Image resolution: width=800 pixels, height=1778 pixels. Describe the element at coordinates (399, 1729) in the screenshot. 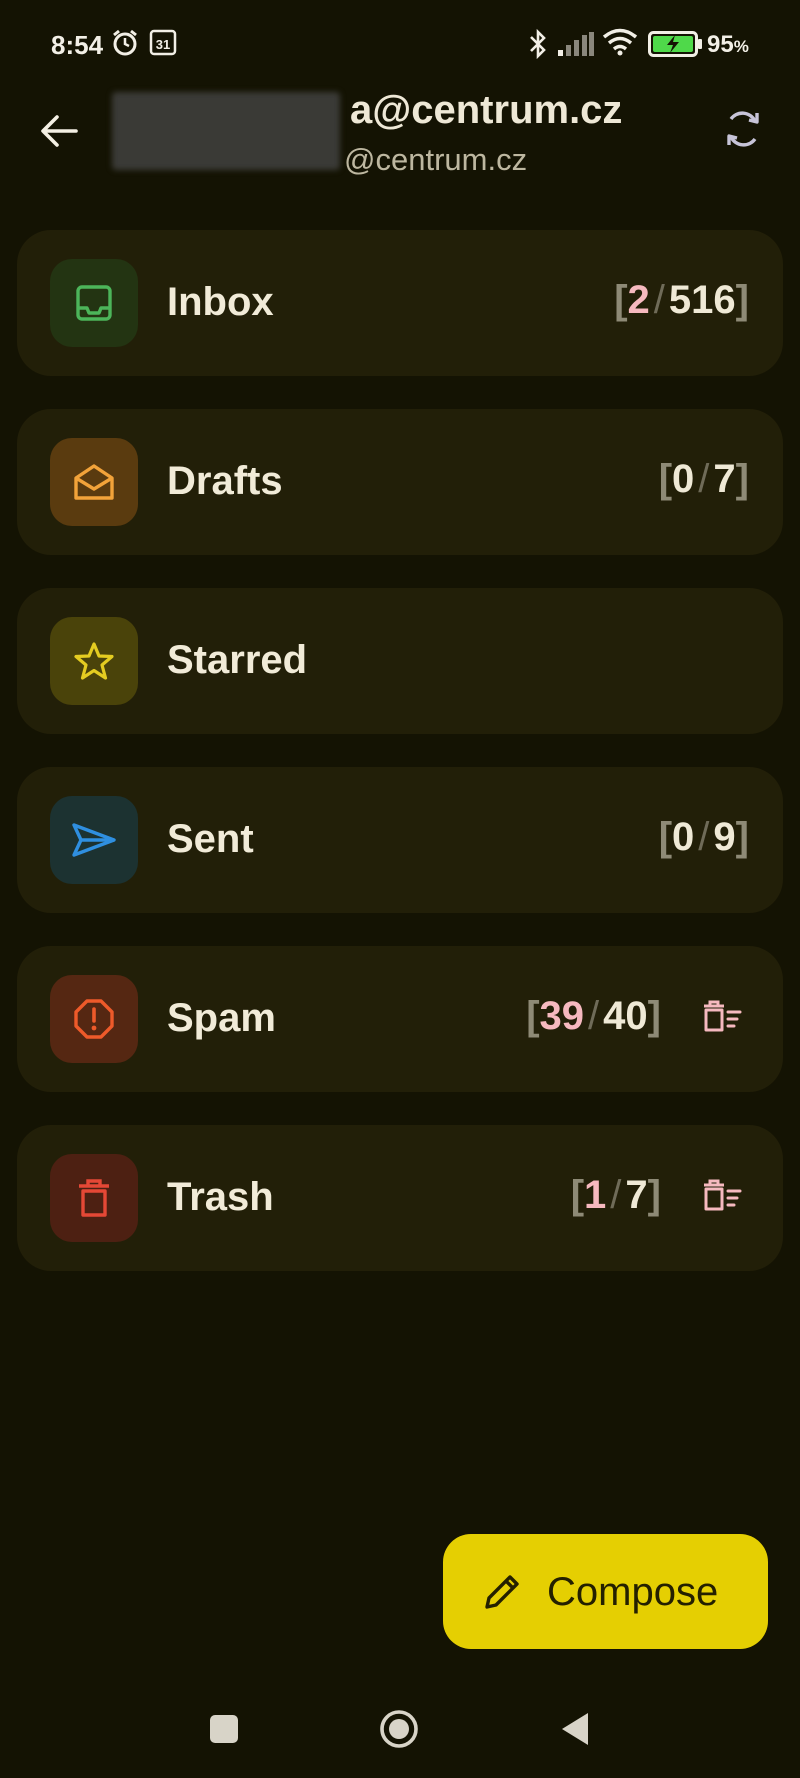

I see `circle-home-icon` at that location.